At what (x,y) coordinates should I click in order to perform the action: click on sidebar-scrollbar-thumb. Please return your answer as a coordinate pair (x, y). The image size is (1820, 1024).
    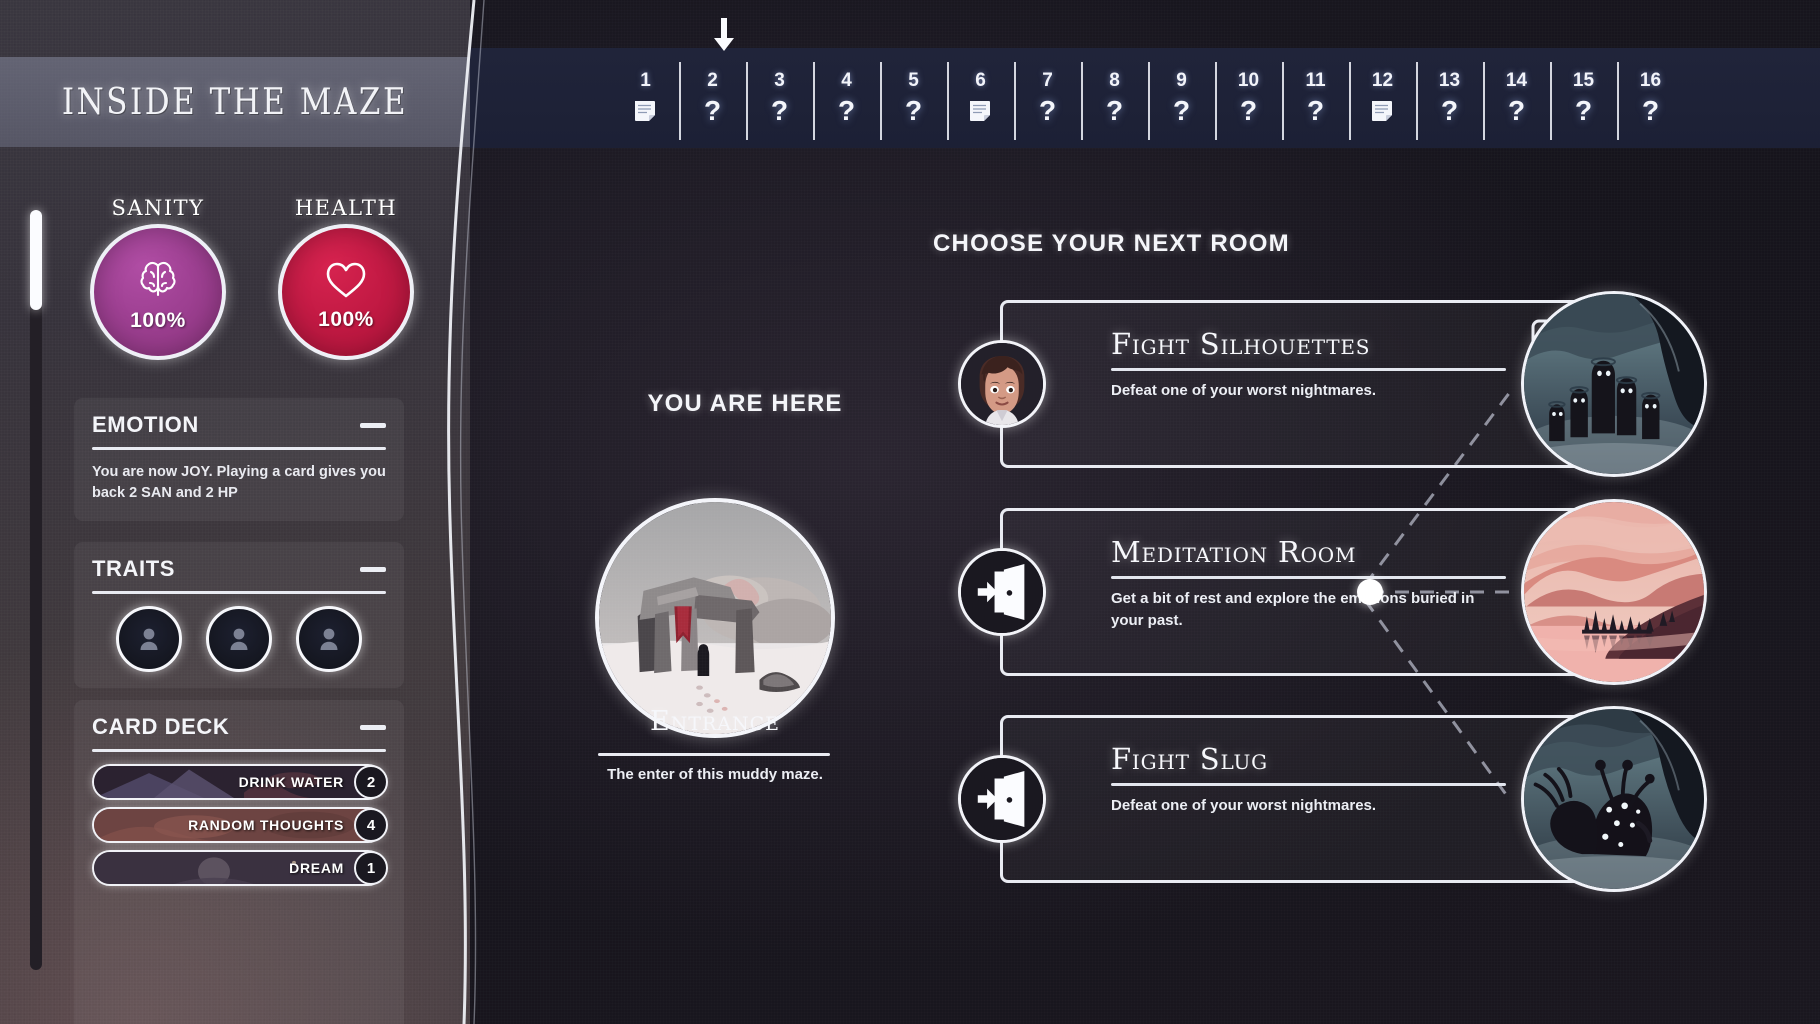
    Looking at the image, I should click on (36, 260).